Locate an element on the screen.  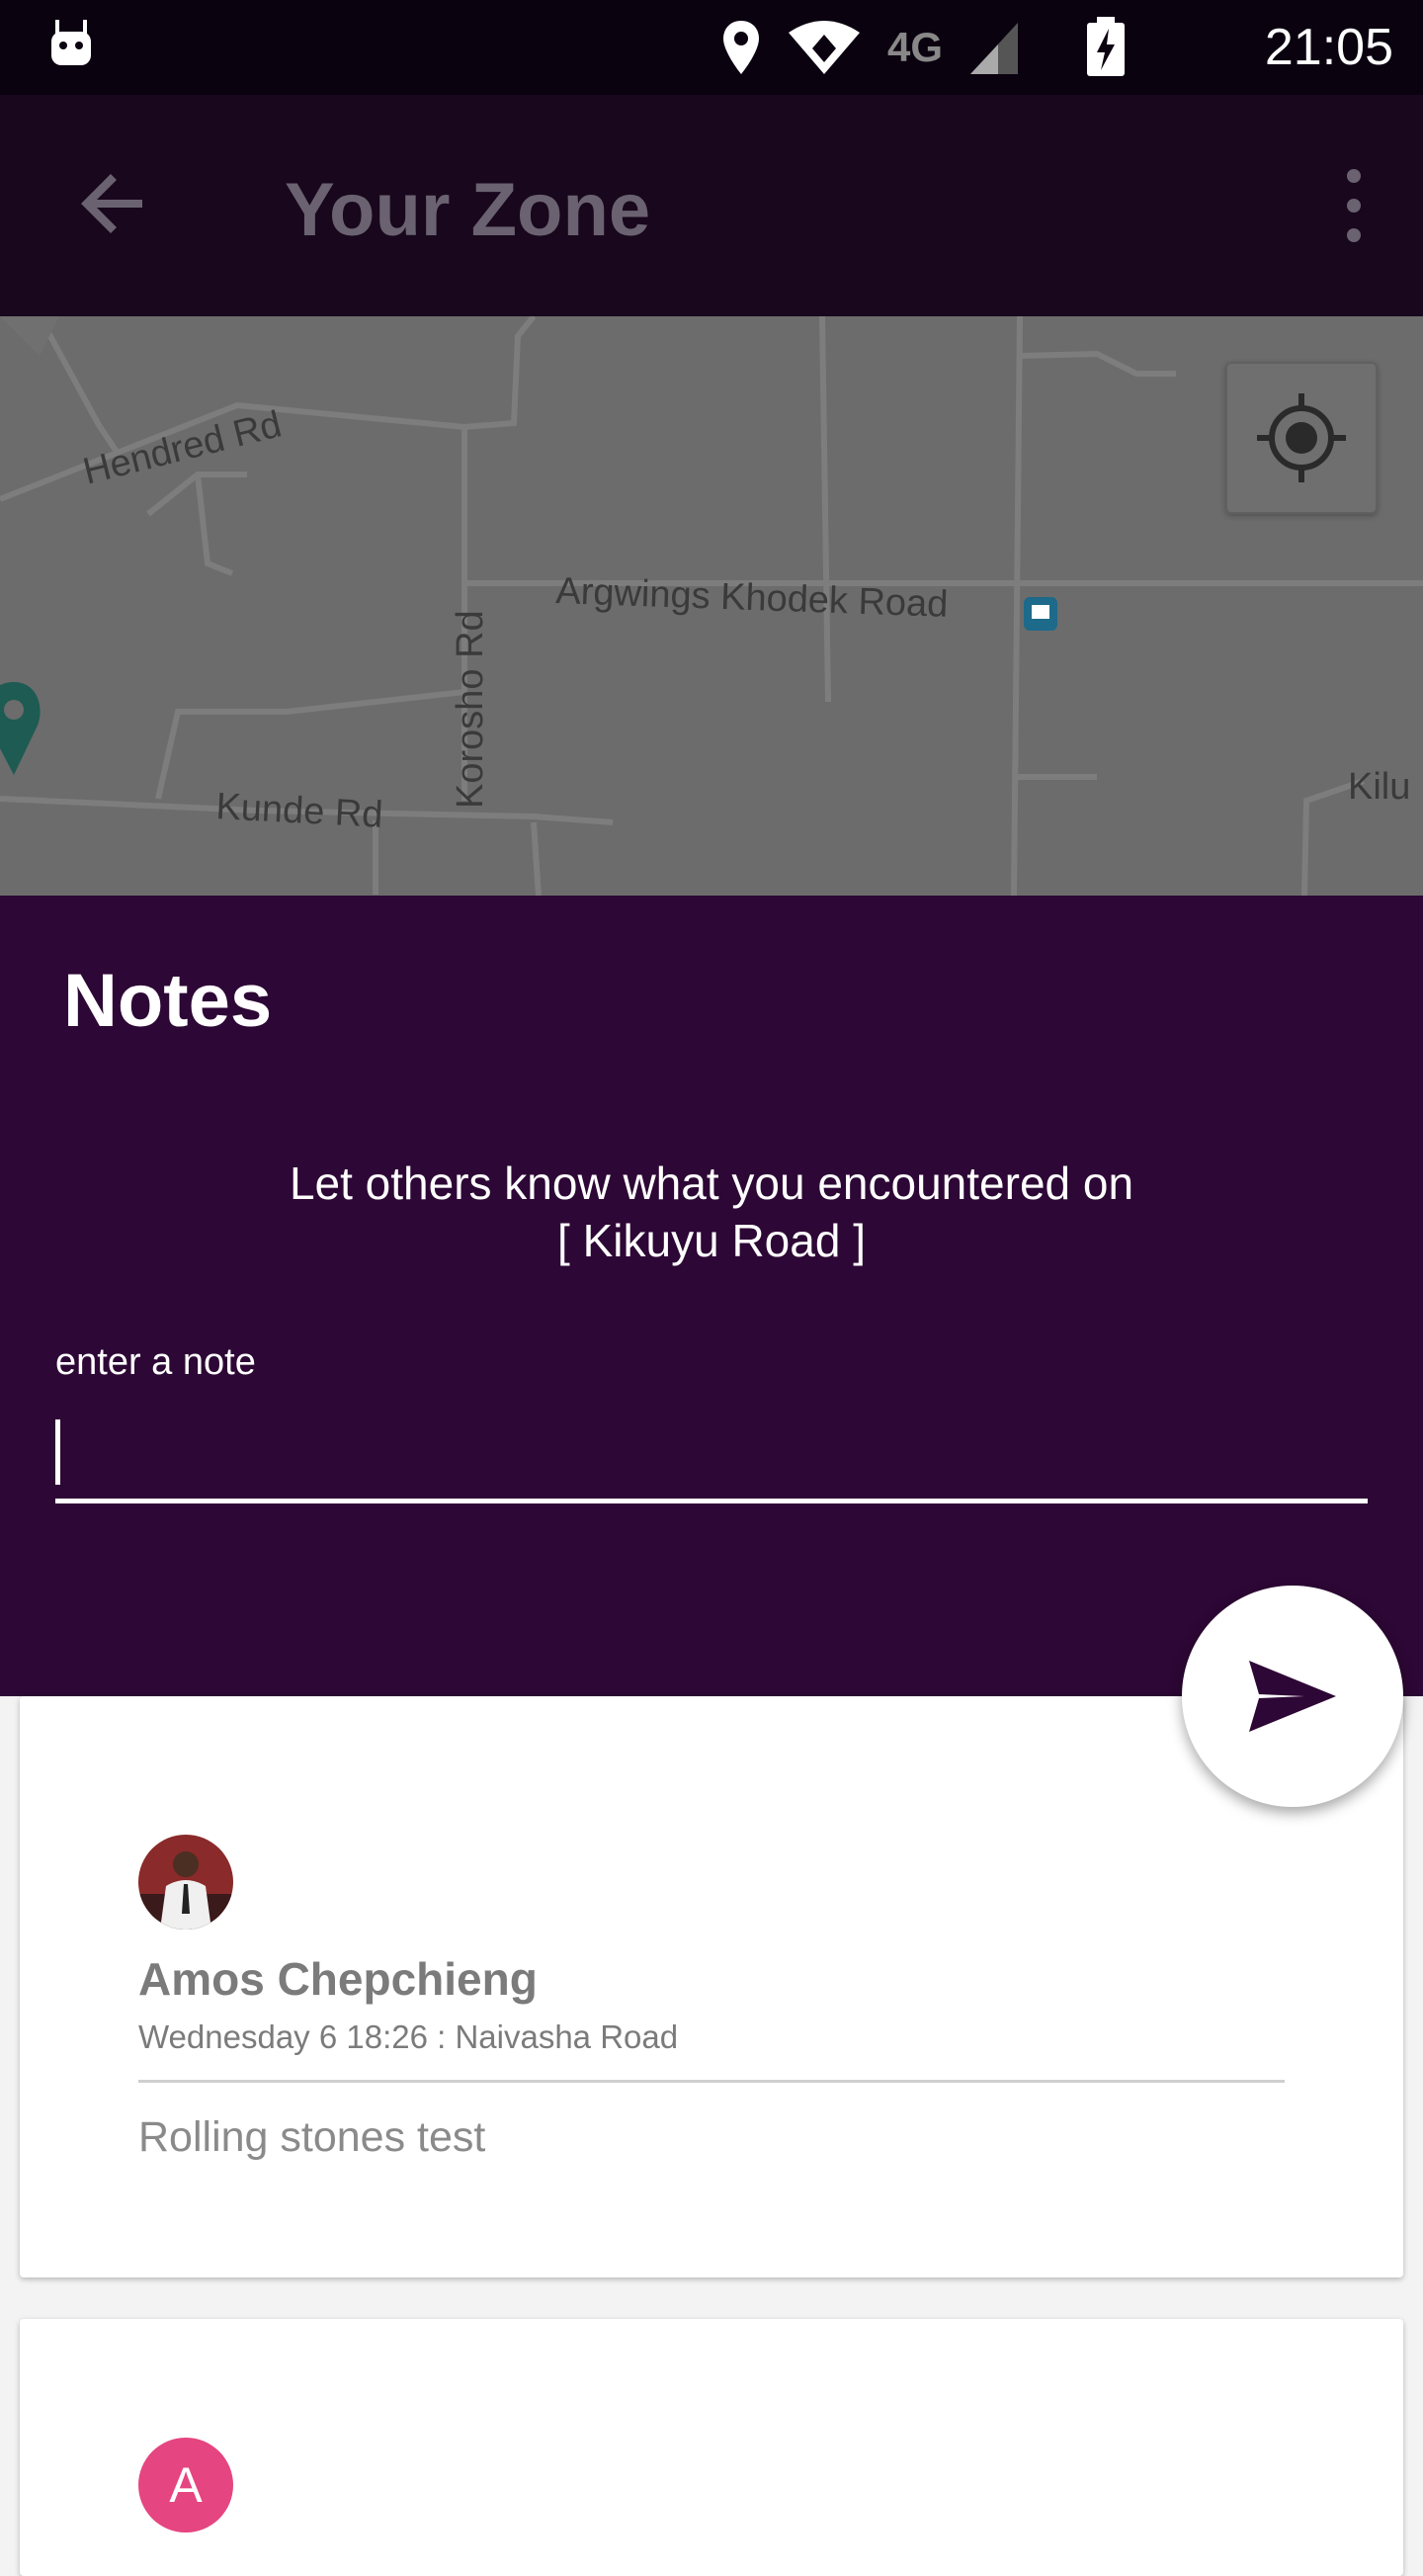
text-cursor is located at coordinates (57, 1452).